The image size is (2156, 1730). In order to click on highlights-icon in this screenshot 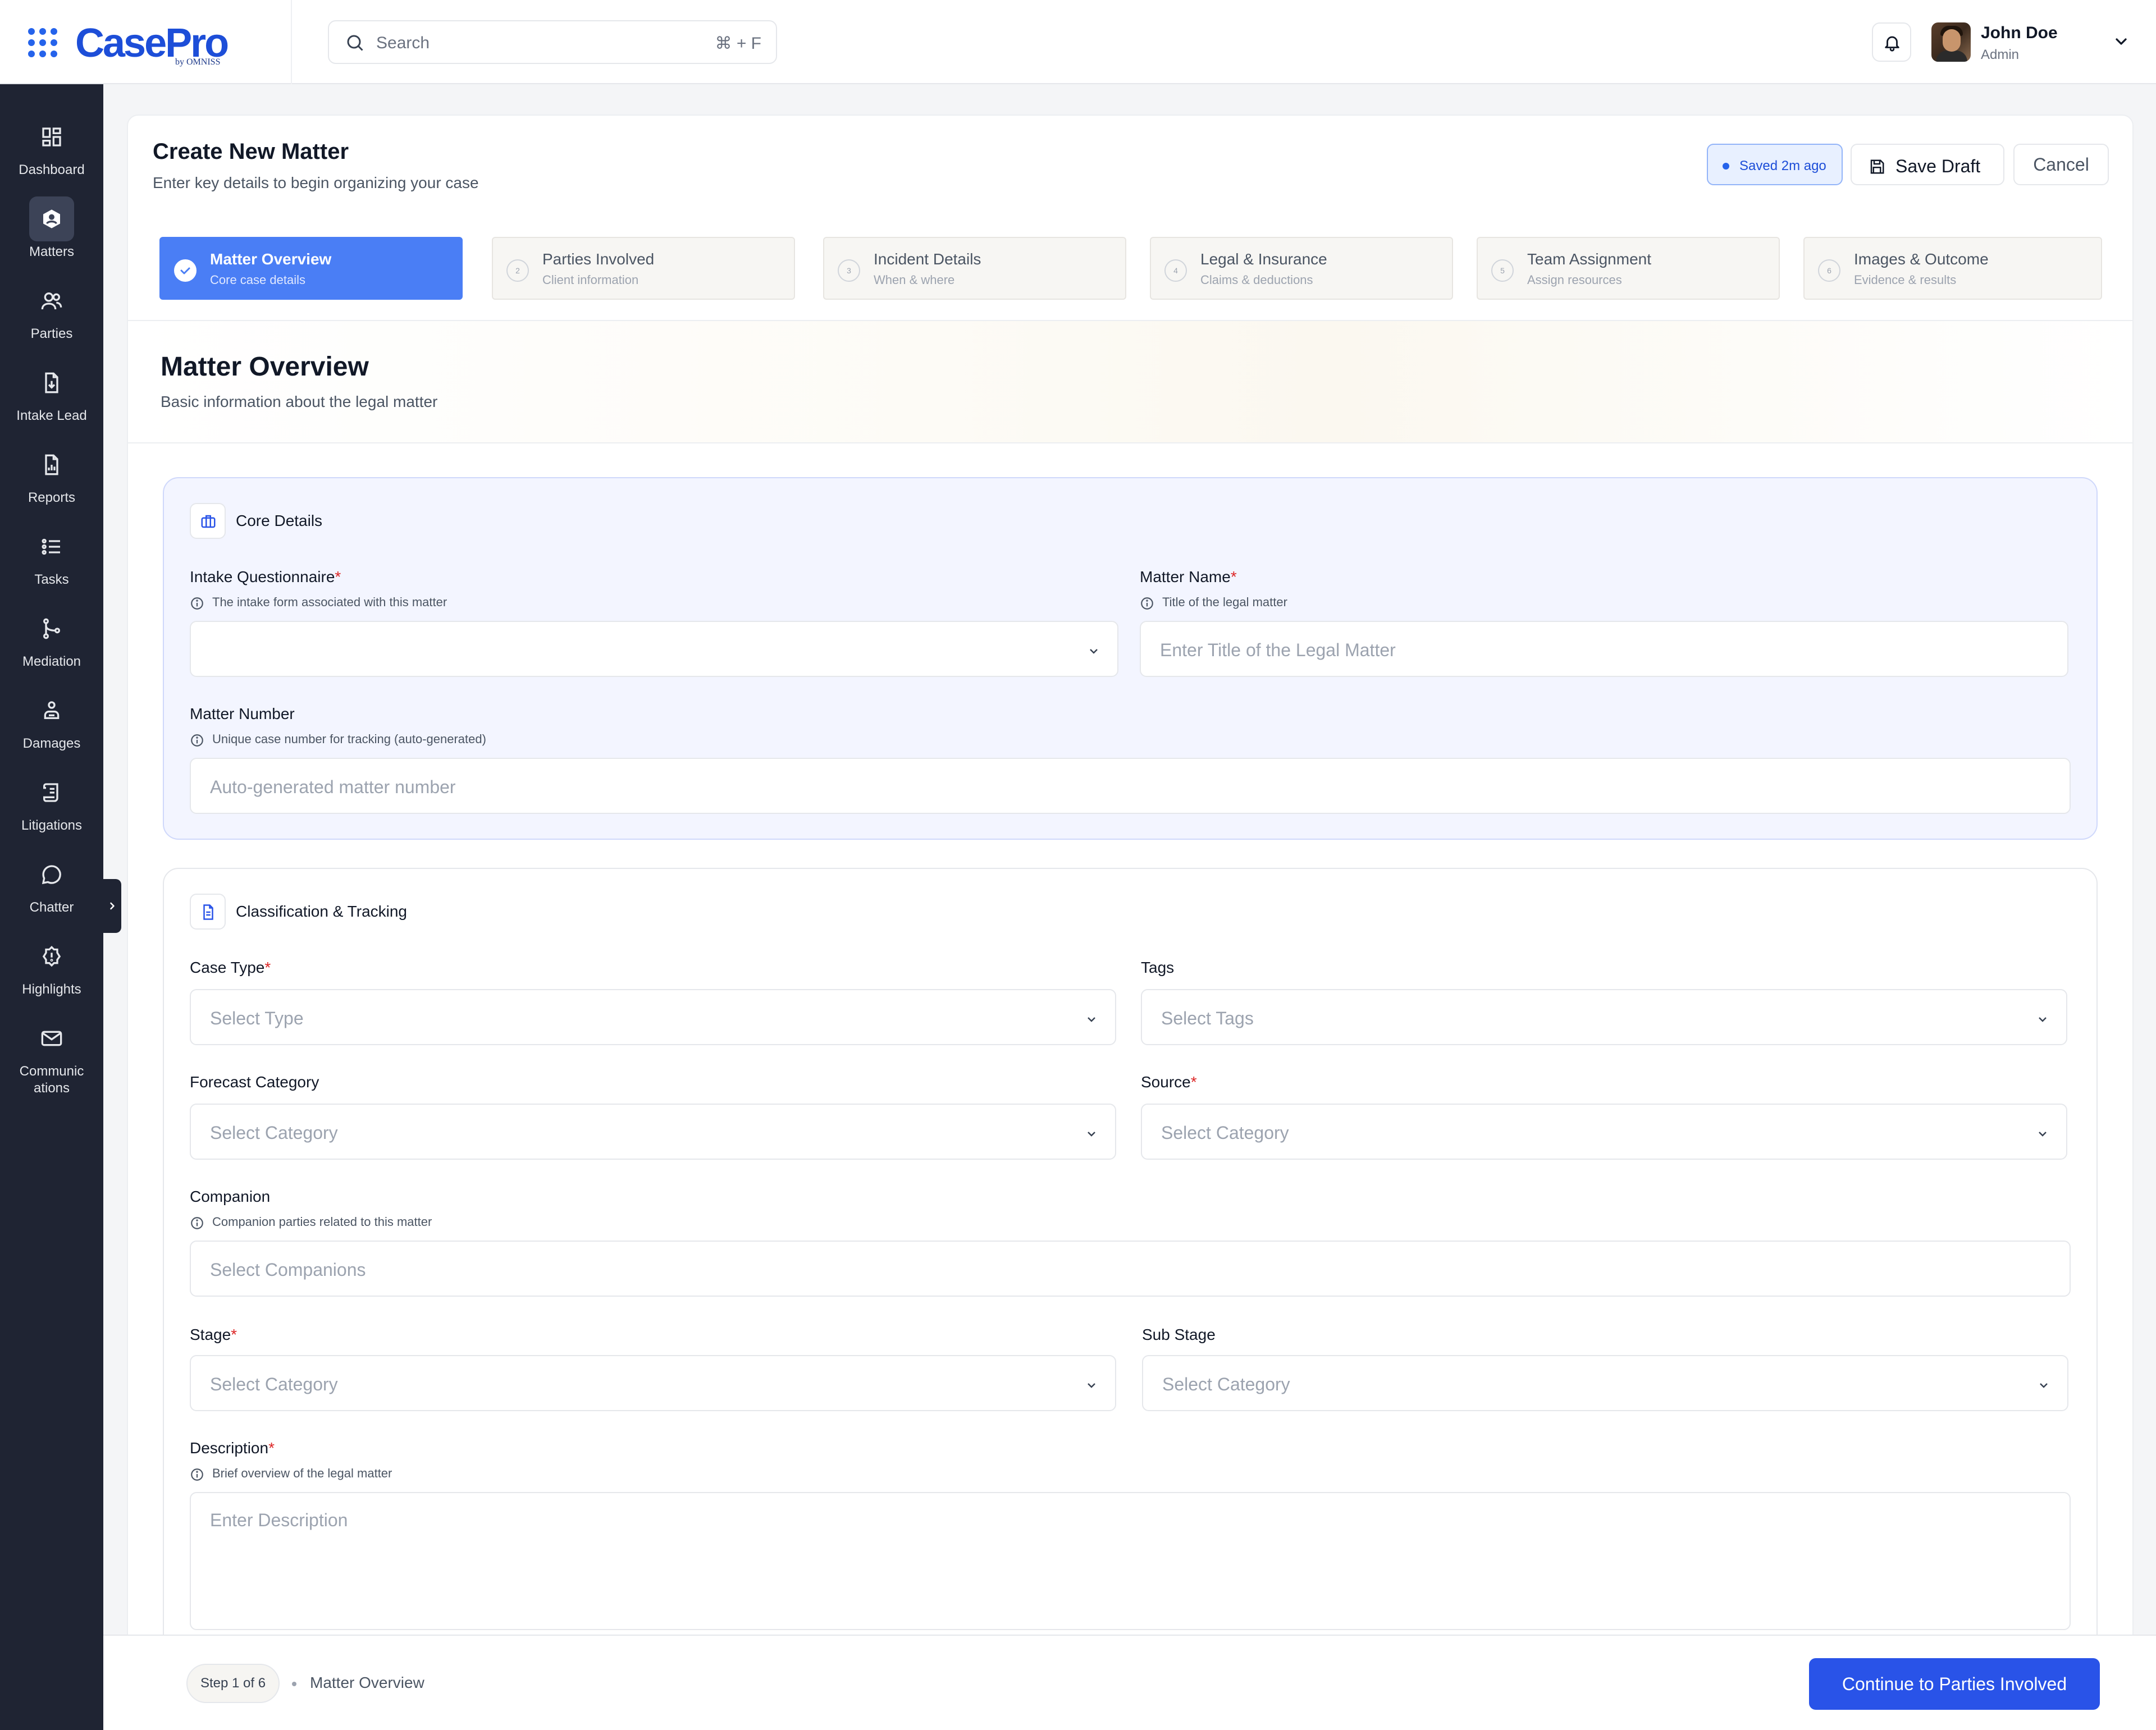, I will do `click(51, 957)`.